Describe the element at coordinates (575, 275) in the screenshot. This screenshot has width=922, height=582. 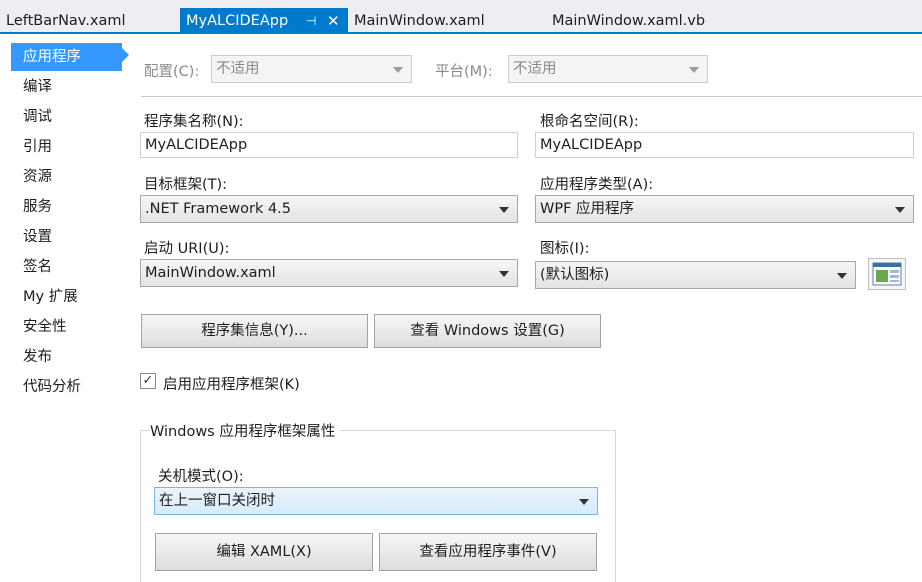
I see `icon-value: (默认图标)` at that location.